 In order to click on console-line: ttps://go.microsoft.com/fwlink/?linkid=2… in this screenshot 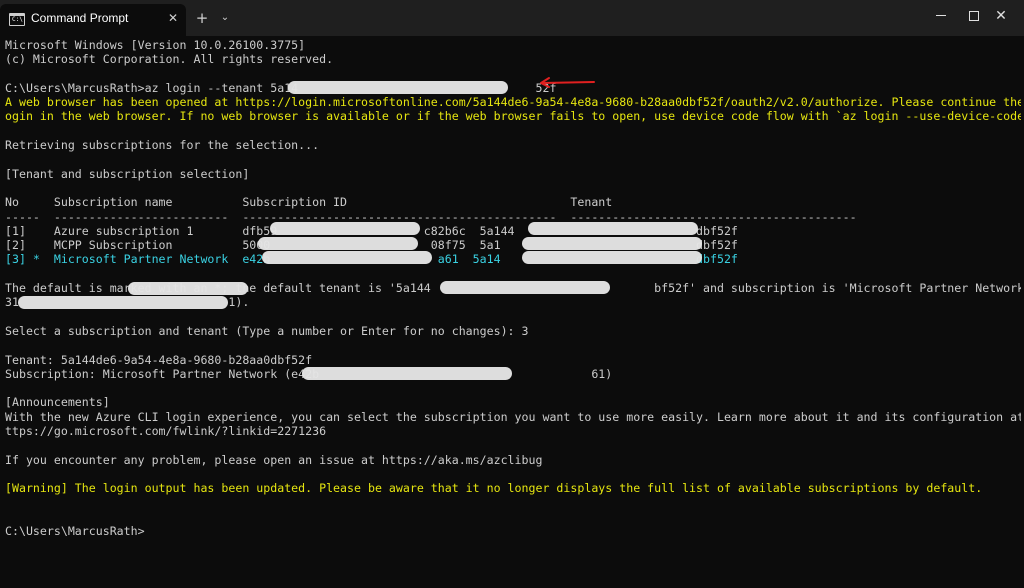, I will do `click(166, 431)`.